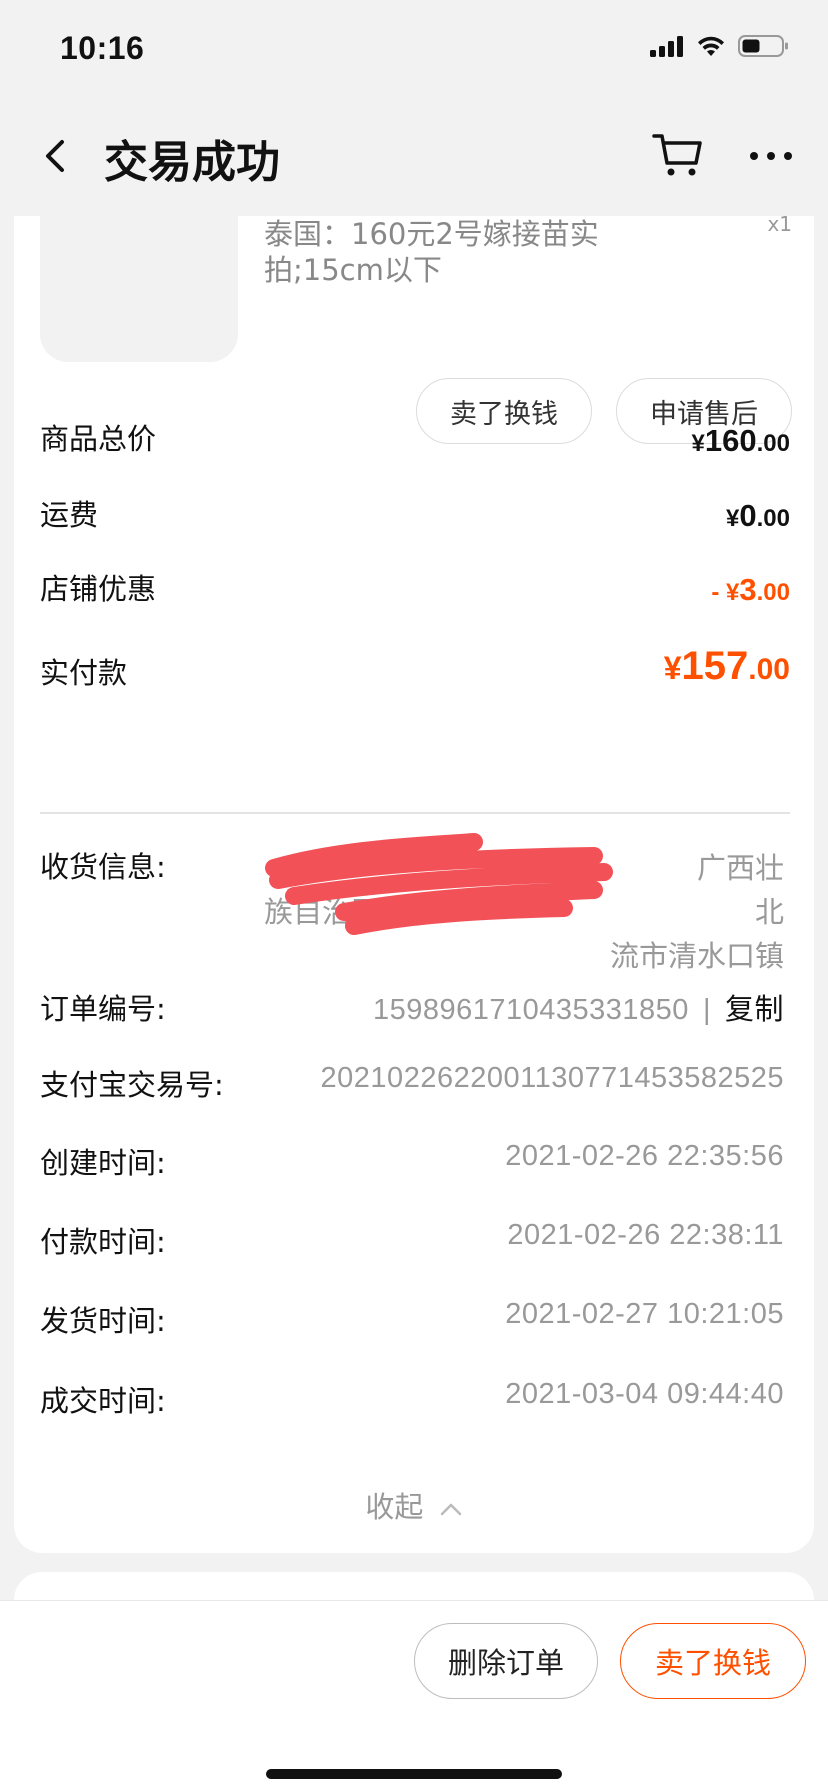  What do you see at coordinates (103, 1401) in the screenshot?
I see `completed-time-label: 成交时间:` at bounding box center [103, 1401].